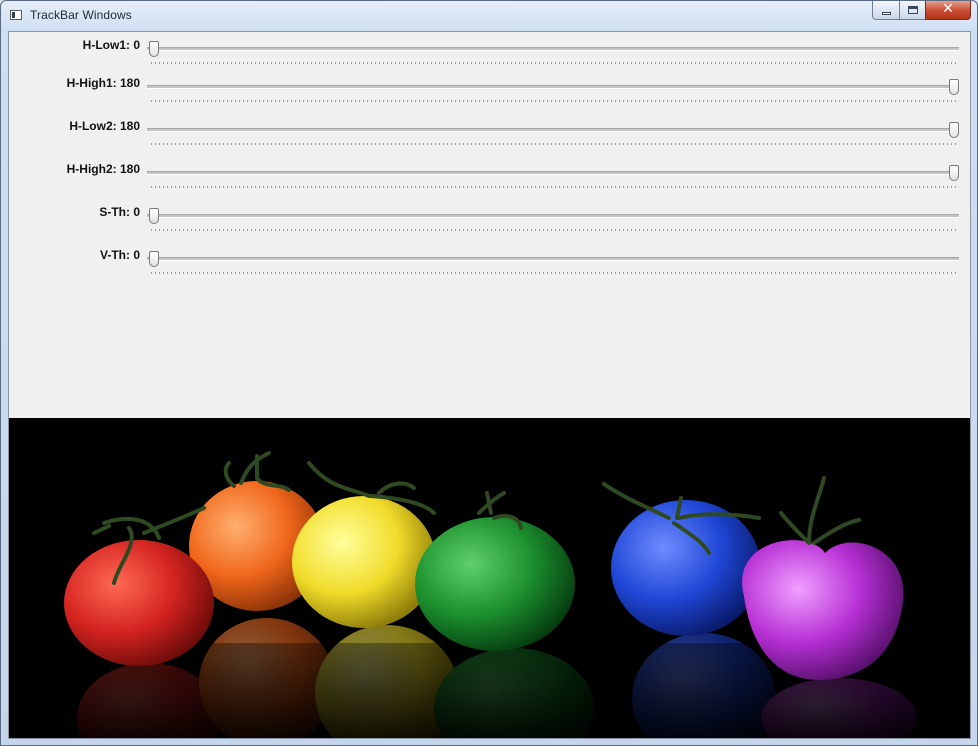 The width and height of the screenshot is (978, 746). I want to click on trackbar-label: H-Low1: 0, so click(111, 45).